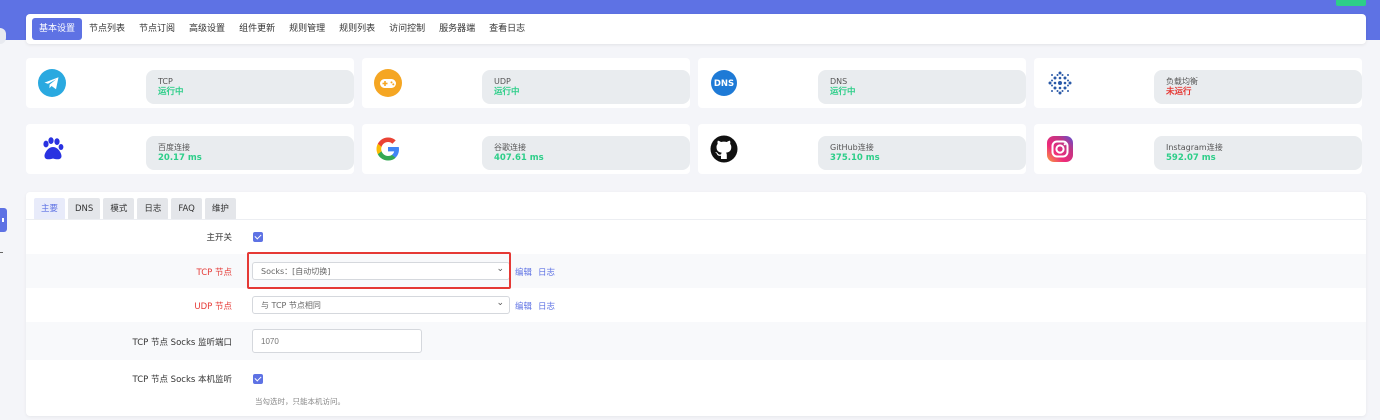 Image resolution: width=1380 pixels, height=420 pixels. What do you see at coordinates (388, 83) in the screenshot?
I see `gamepad-icon` at bounding box center [388, 83].